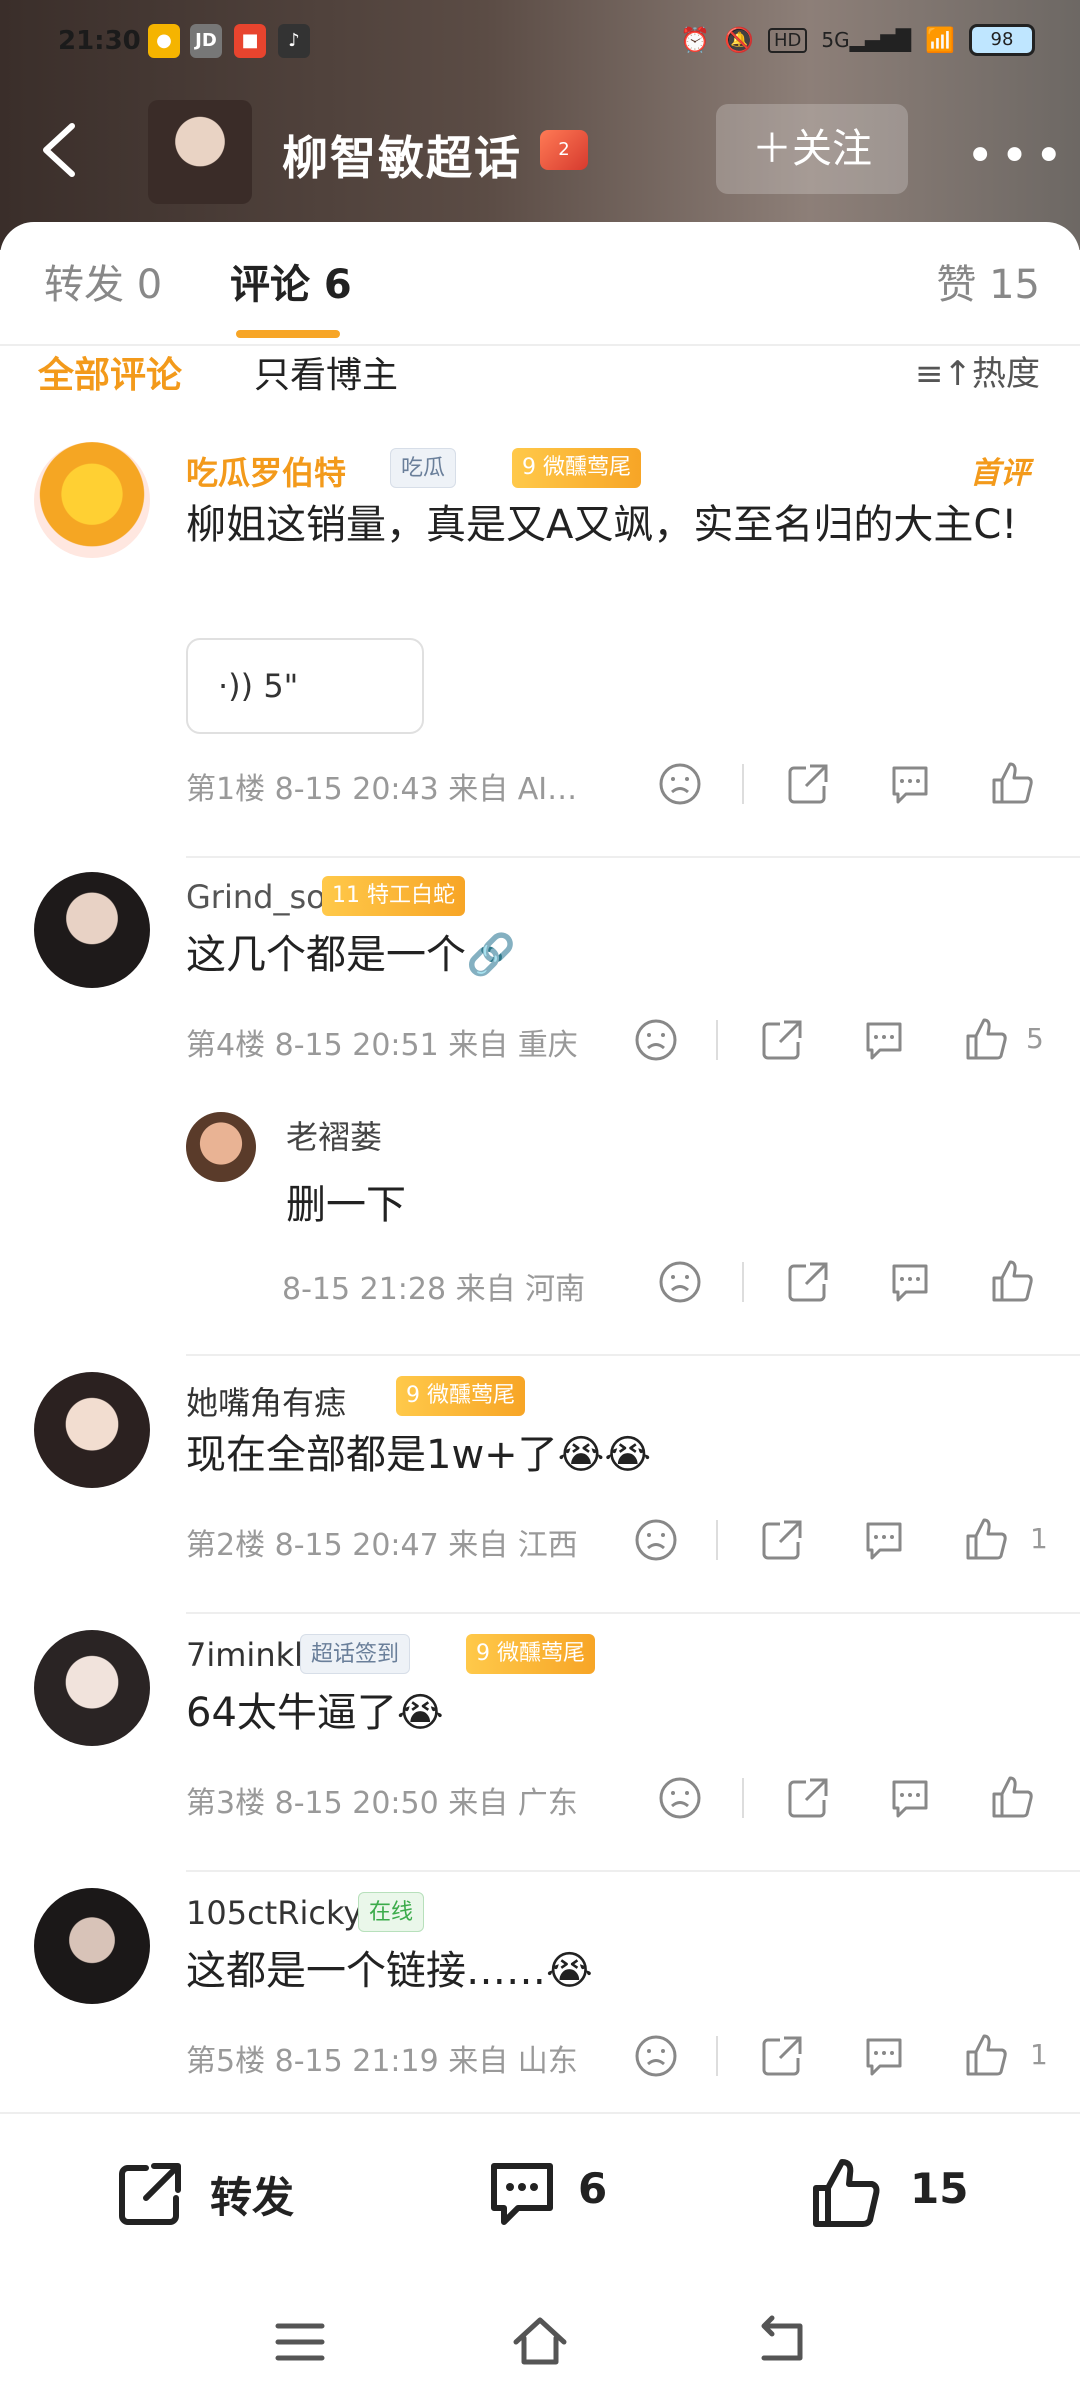  I want to click on reply-username: 老褶蒌, so click(334, 1135).